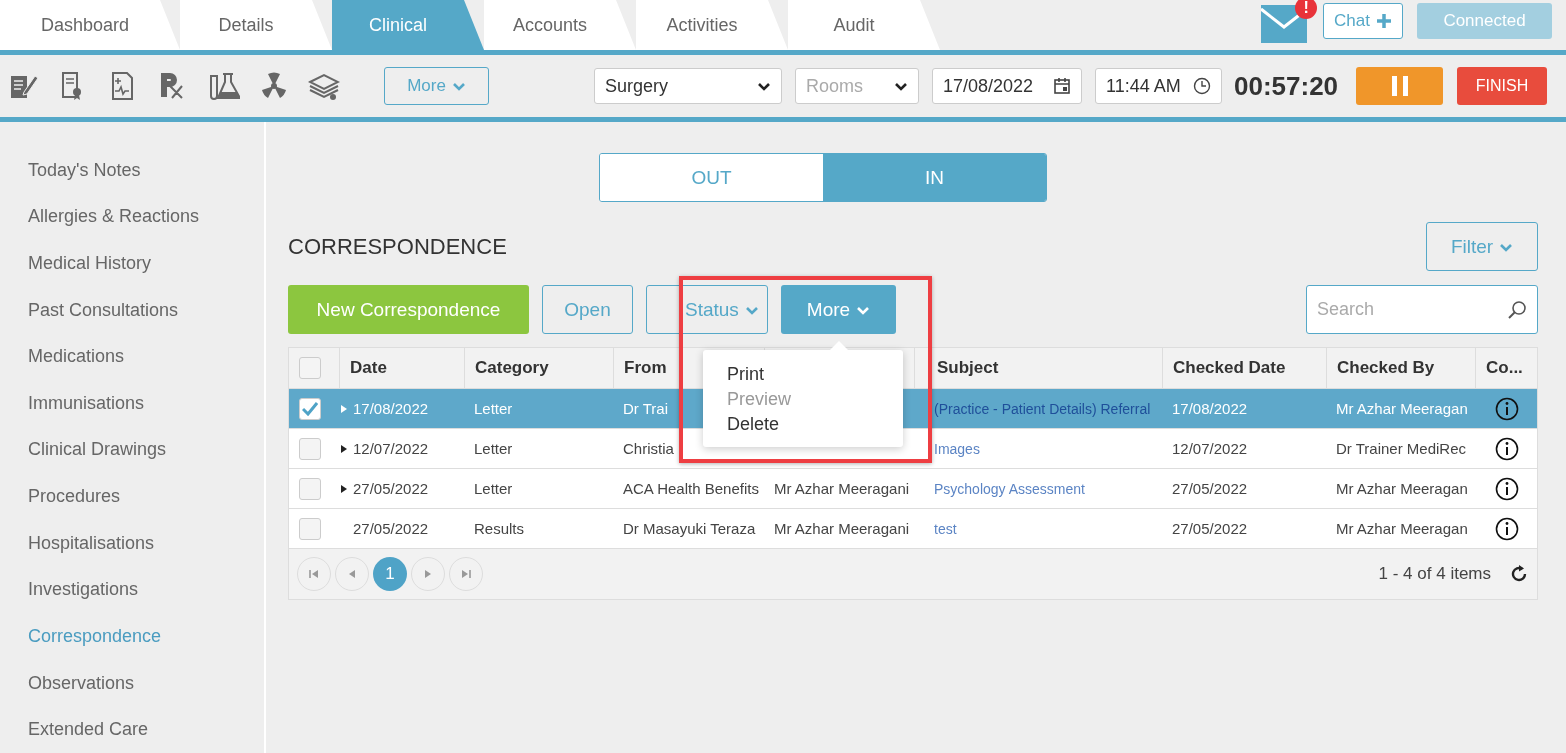 Image resolution: width=1566 pixels, height=753 pixels. I want to click on calendar-icon, so click(1062, 86).